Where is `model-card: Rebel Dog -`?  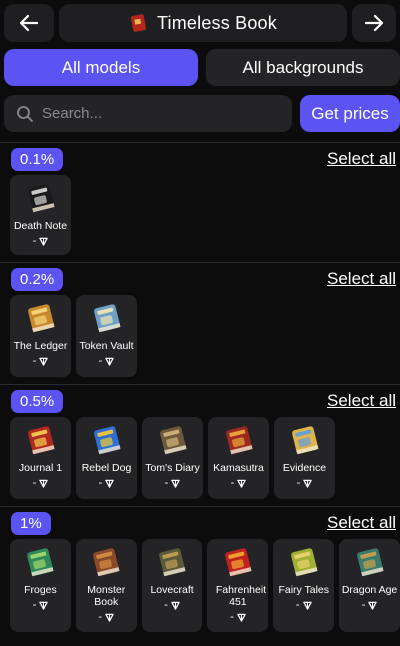
model-card: Rebel Dog - is located at coordinates (106, 458).